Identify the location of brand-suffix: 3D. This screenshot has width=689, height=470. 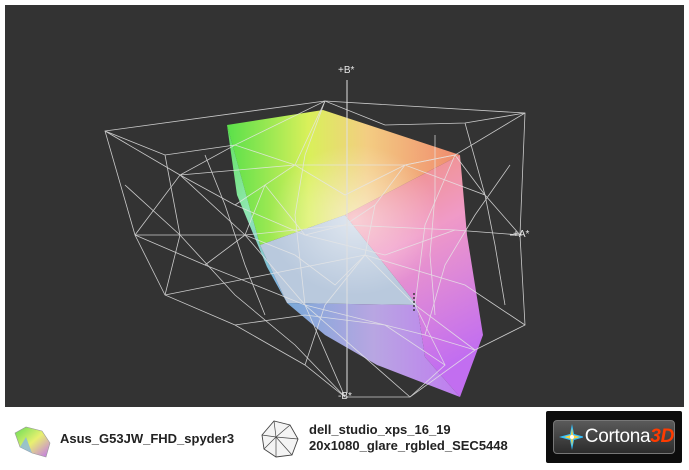
(662, 436).